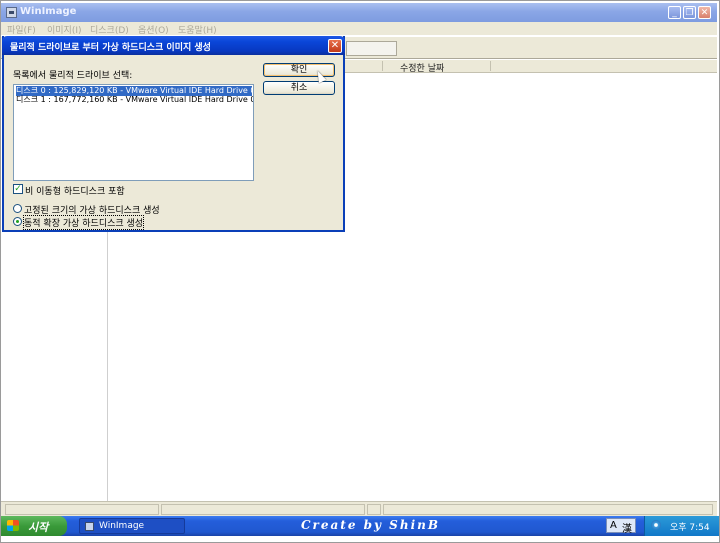  I want to click on clock: 오후 7:54, so click(690, 526).